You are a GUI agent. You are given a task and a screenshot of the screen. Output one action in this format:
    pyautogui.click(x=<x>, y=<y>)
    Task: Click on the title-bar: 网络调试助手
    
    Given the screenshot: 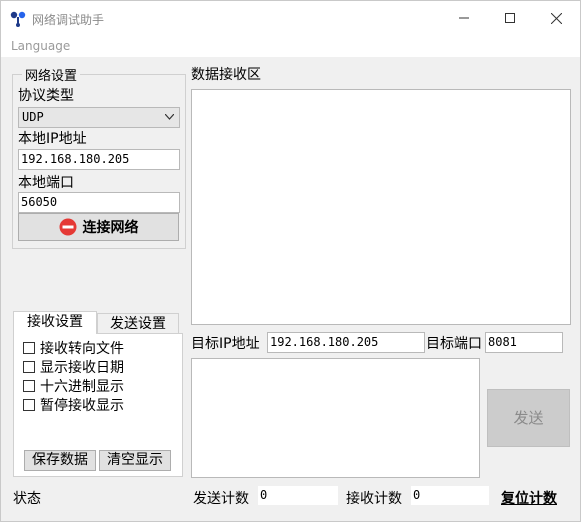 What is the action you would take?
    pyautogui.click(x=290, y=18)
    